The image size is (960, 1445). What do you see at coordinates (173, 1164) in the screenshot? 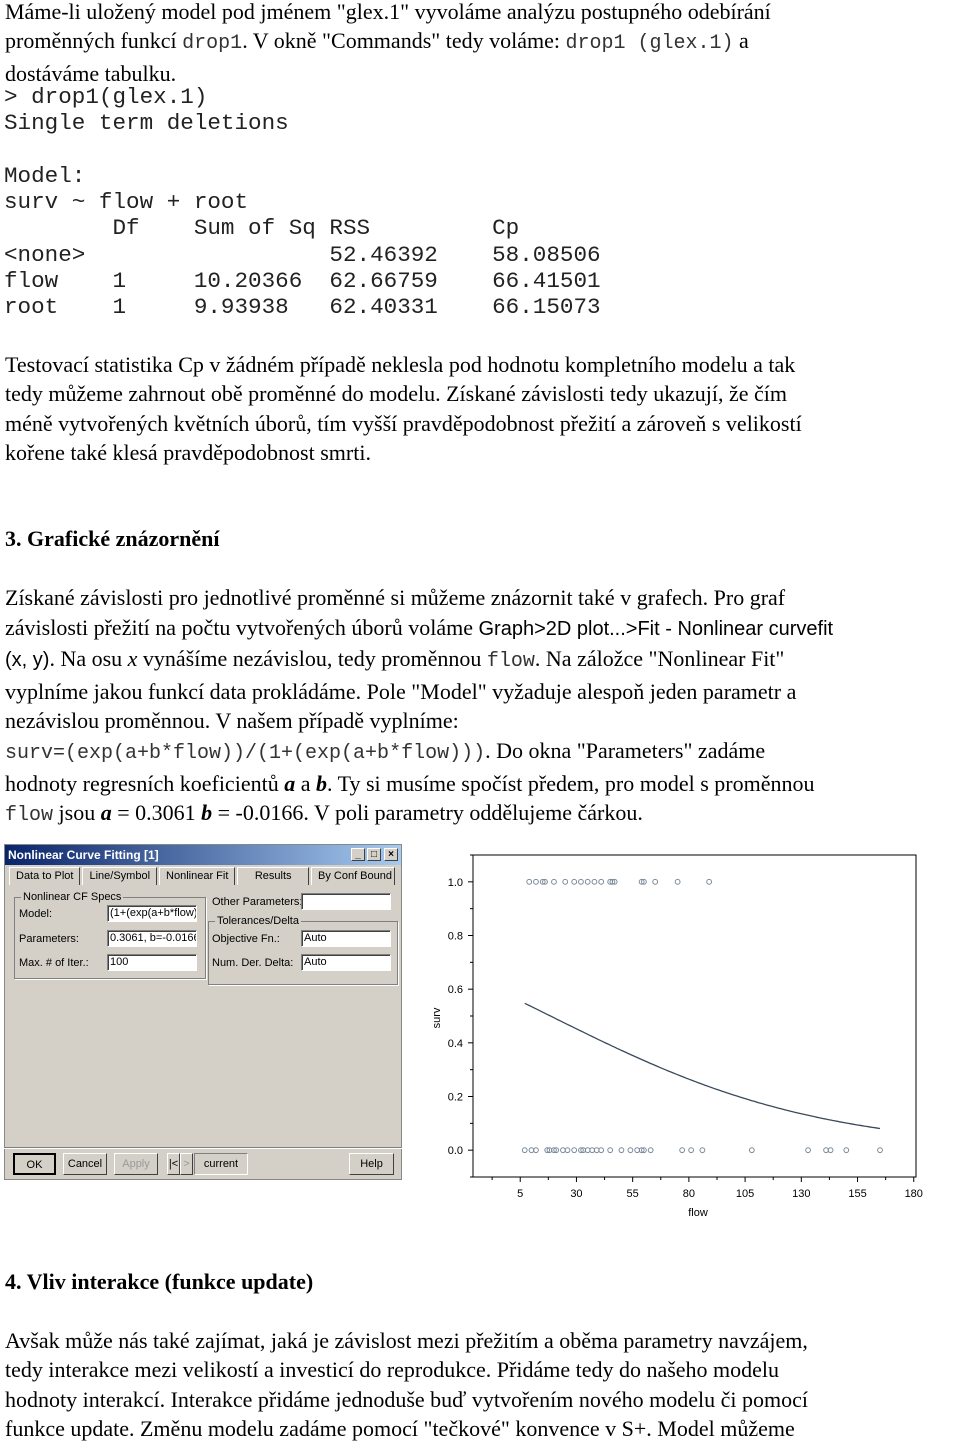
I see `first-button: |<` at bounding box center [173, 1164].